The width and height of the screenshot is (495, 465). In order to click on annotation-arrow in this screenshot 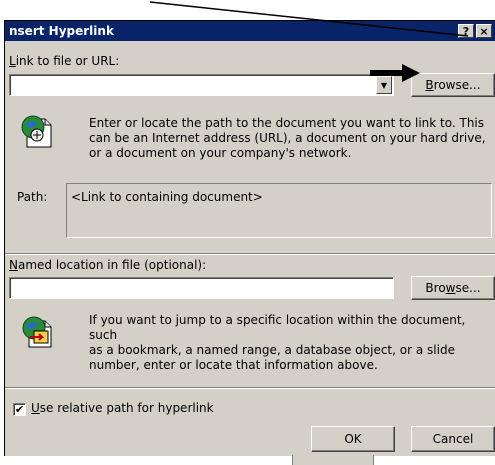, I will do `click(309, 41)`.